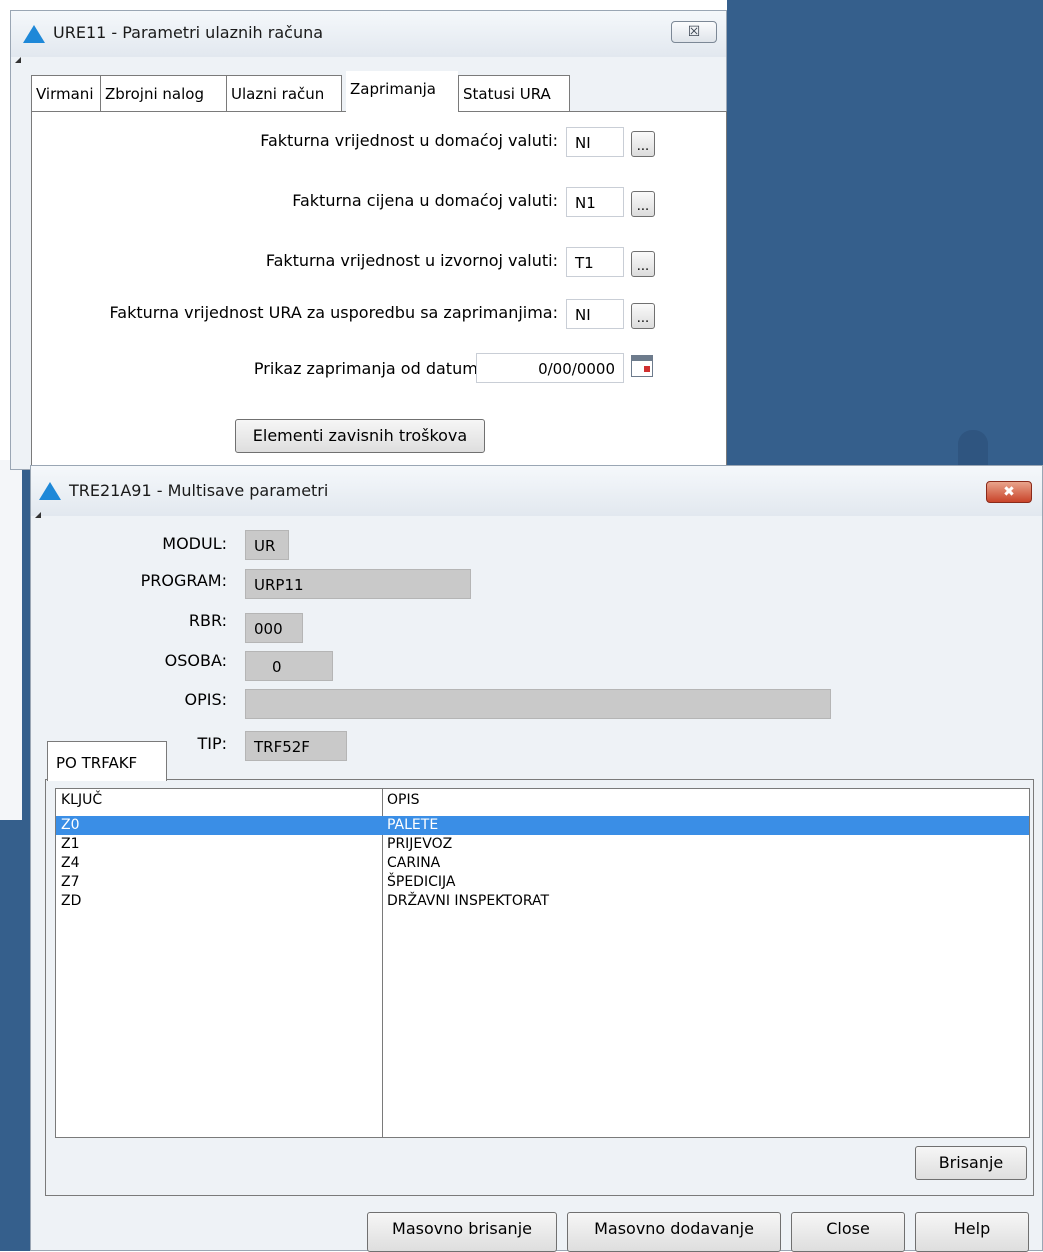 This screenshot has height=1252, width=1043. What do you see at coordinates (289, 666) in the screenshot?
I see `osoba-field: 0` at bounding box center [289, 666].